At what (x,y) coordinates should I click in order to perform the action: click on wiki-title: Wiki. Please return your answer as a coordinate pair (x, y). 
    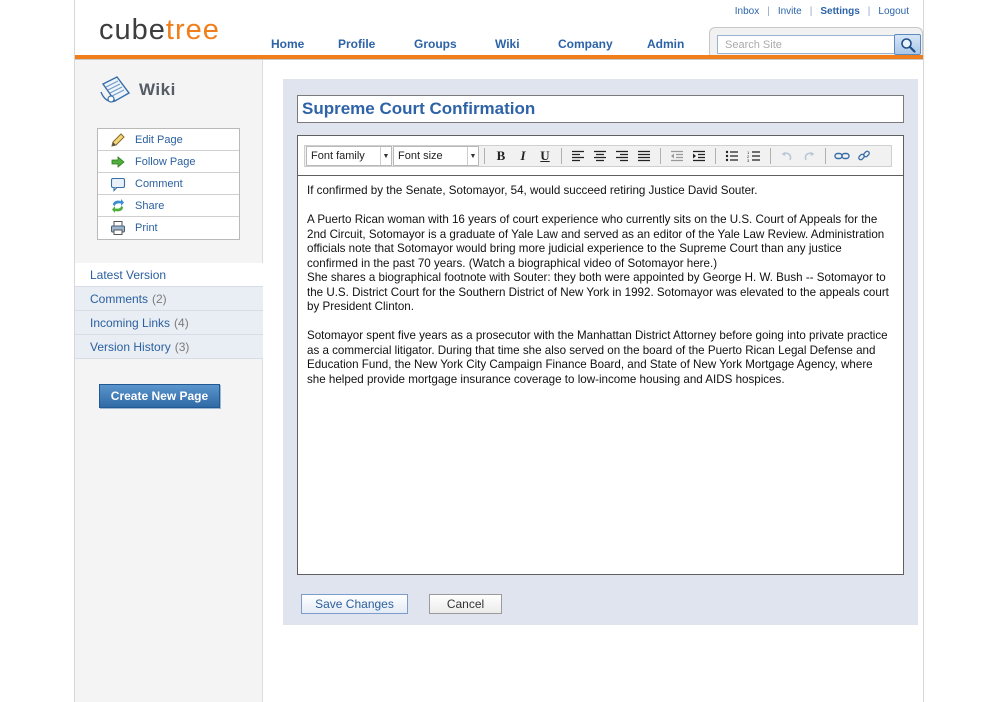
    Looking at the image, I should click on (157, 89).